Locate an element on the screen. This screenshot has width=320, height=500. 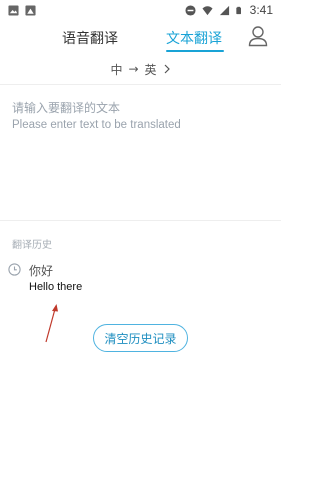
translation-tabs: 语音翻译 文本翻译 is located at coordinates (140, 38).